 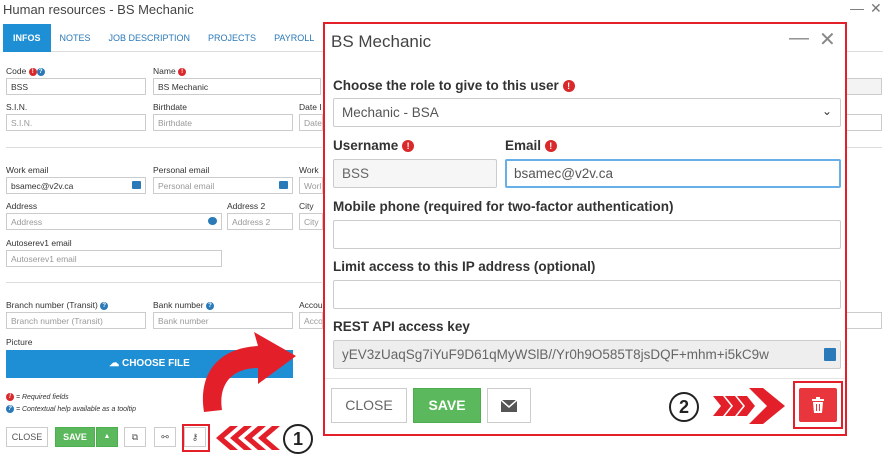 What do you see at coordinates (76, 320) in the screenshot?
I see `branch-field: Branch number (Transit)` at bounding box center [76, 320].